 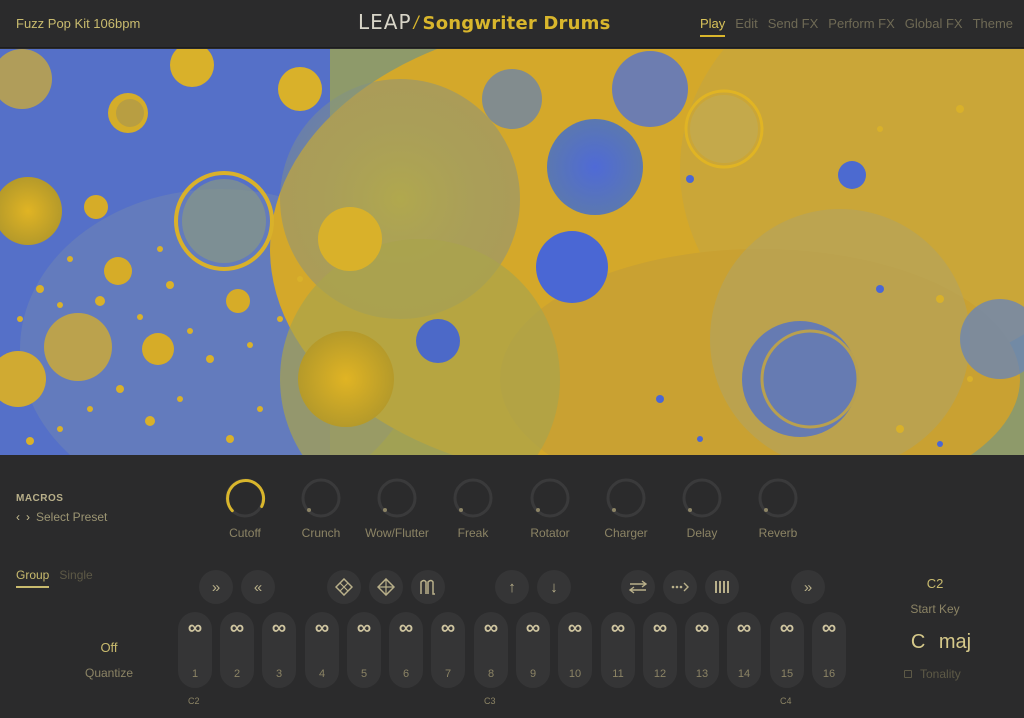 I want to click on rewind-button: «, so click(x=258, y=587).